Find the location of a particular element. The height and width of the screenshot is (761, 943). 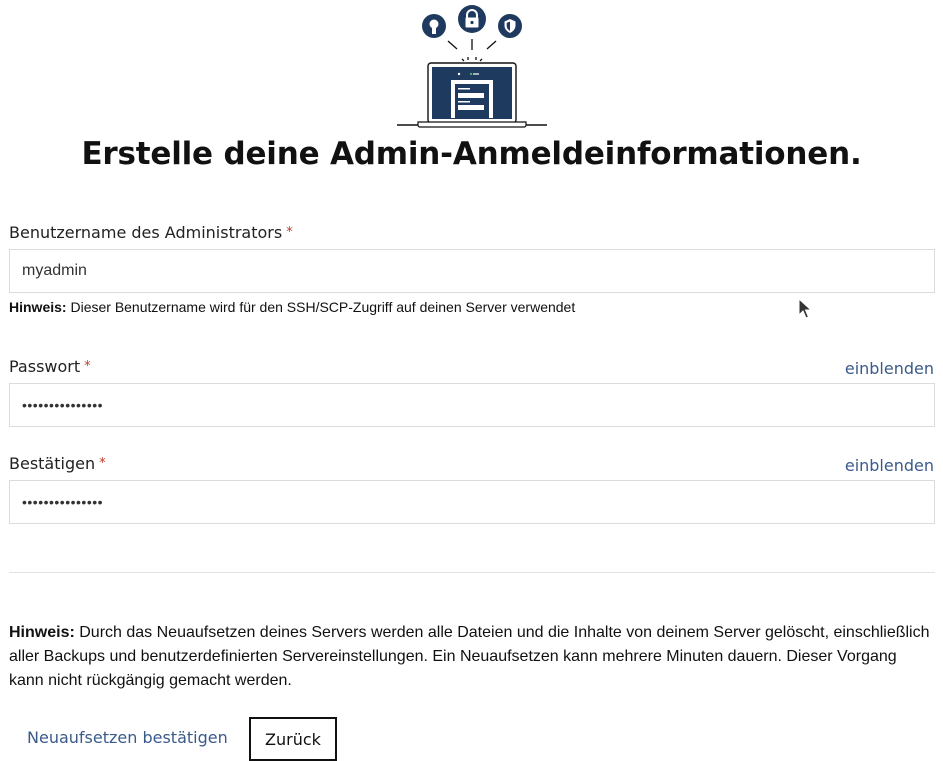

password-input is located at coordinates (472, 405).